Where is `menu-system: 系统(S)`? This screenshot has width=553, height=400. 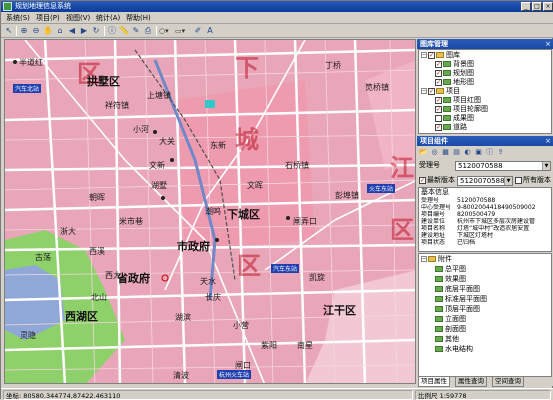 menu-system: 系统(S) is located at coordinates (18, 18).